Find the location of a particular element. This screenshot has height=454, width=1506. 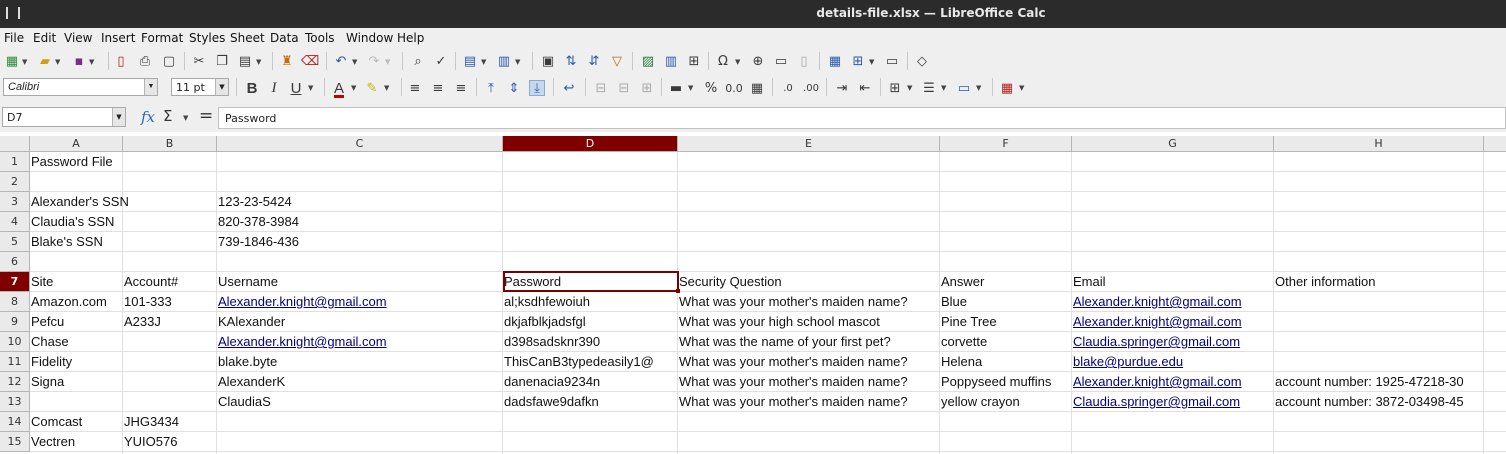

split-window-icon: ⊞ is located at coordinates (858, 61).